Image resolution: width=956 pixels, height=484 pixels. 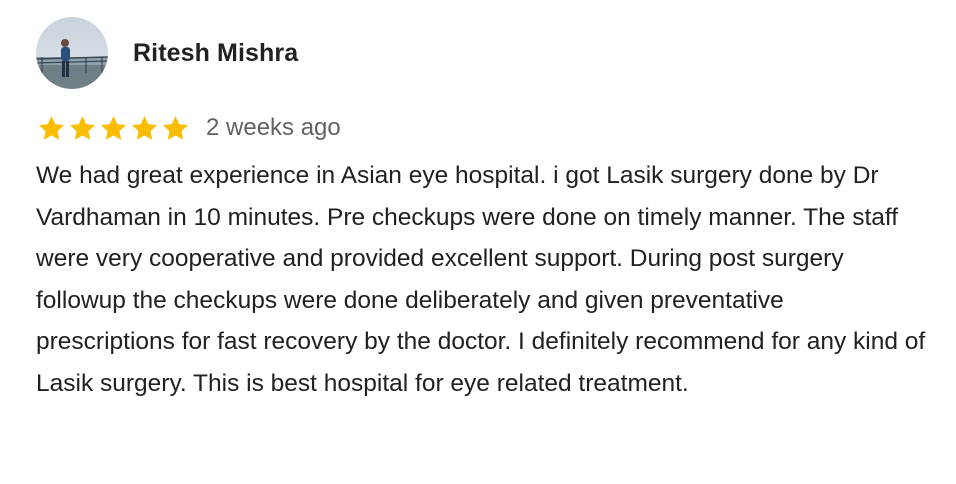 I want to click on reviewer-name: Ritesh Mishra, so click(x=215, y=53).